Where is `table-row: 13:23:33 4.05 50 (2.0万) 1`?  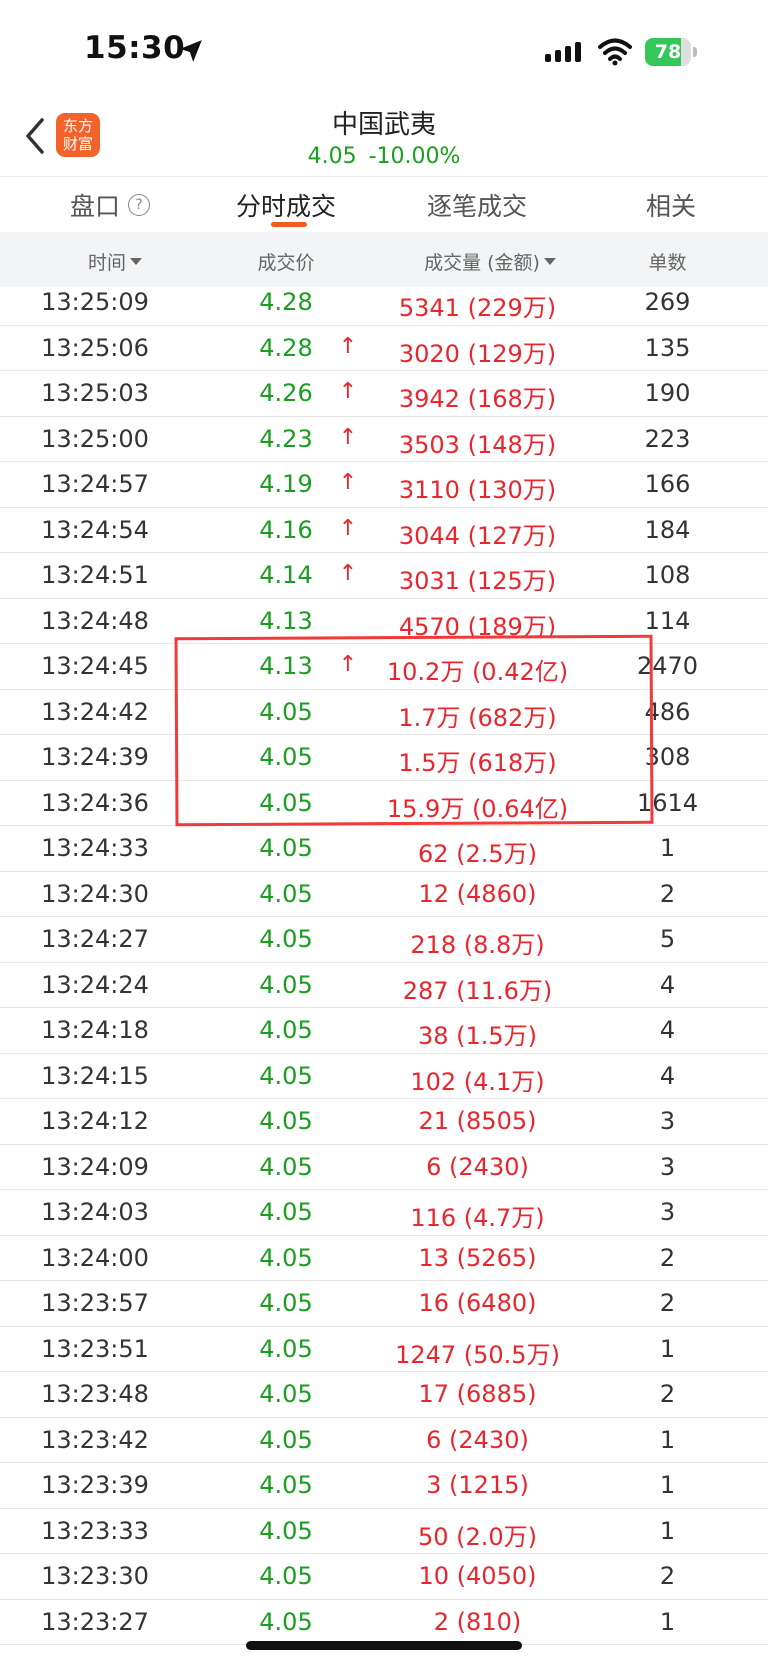 table-row: 13:23:33 4.05 50 (2.0万) 1 is located at coordinates (384, 1531).